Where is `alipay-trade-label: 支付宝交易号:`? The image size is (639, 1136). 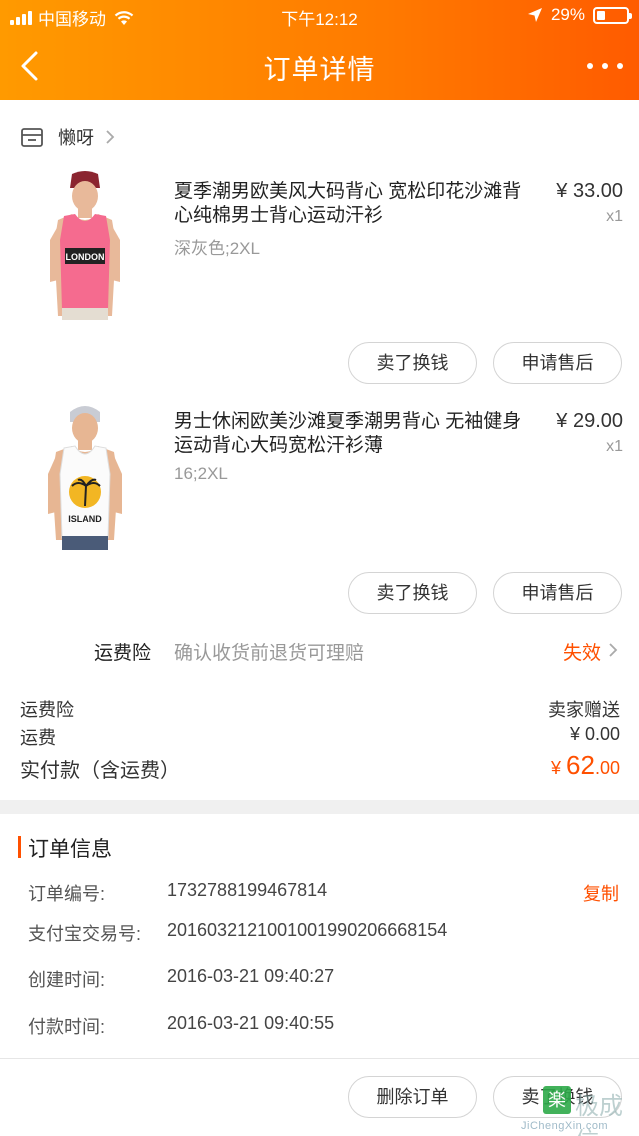
alipay-trade-label: 支付宝交易号: is located at coordinates (85, 934).